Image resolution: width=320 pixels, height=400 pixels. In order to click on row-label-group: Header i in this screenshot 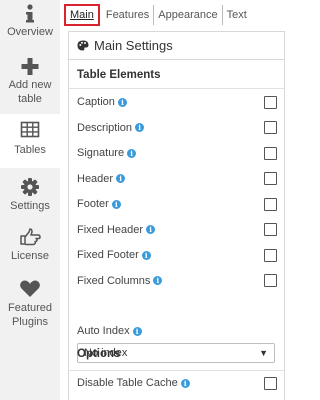, I will do `click(101, 178)`.